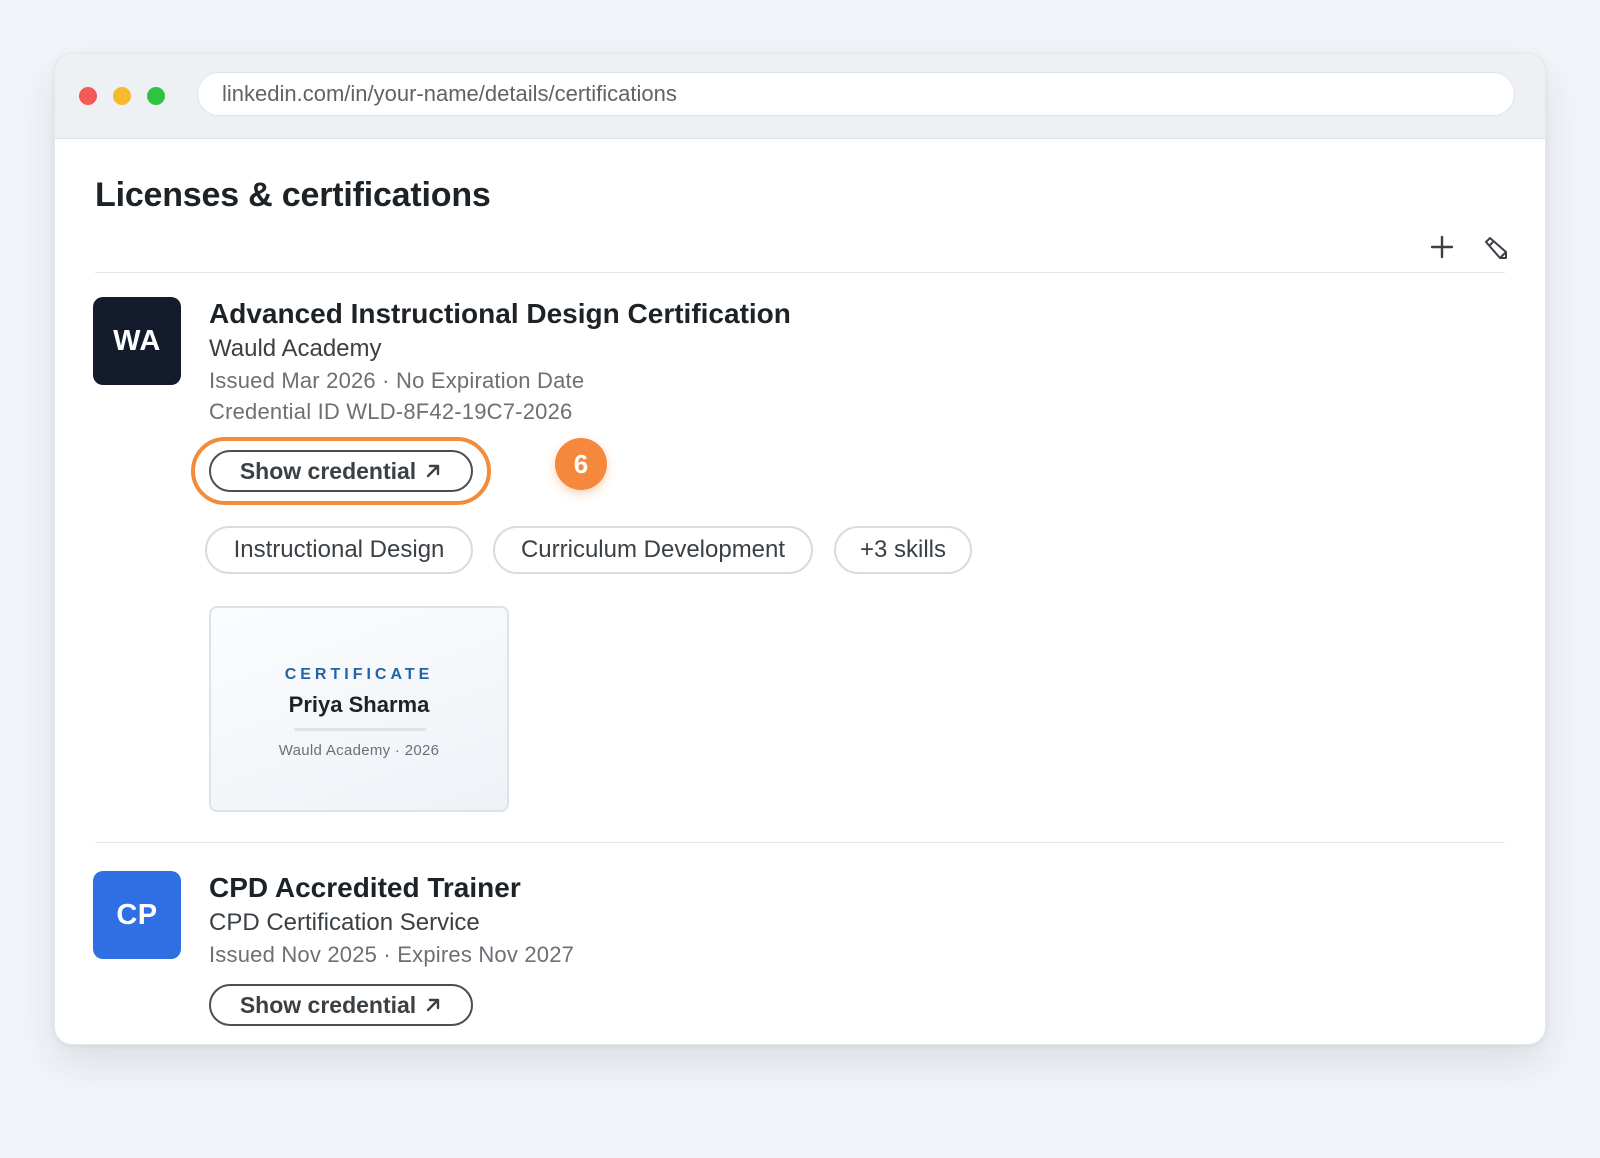 This screenshot has height=1158, width=1600. I want to click on more-skills-pill: +3 skills, so click(903, 550).